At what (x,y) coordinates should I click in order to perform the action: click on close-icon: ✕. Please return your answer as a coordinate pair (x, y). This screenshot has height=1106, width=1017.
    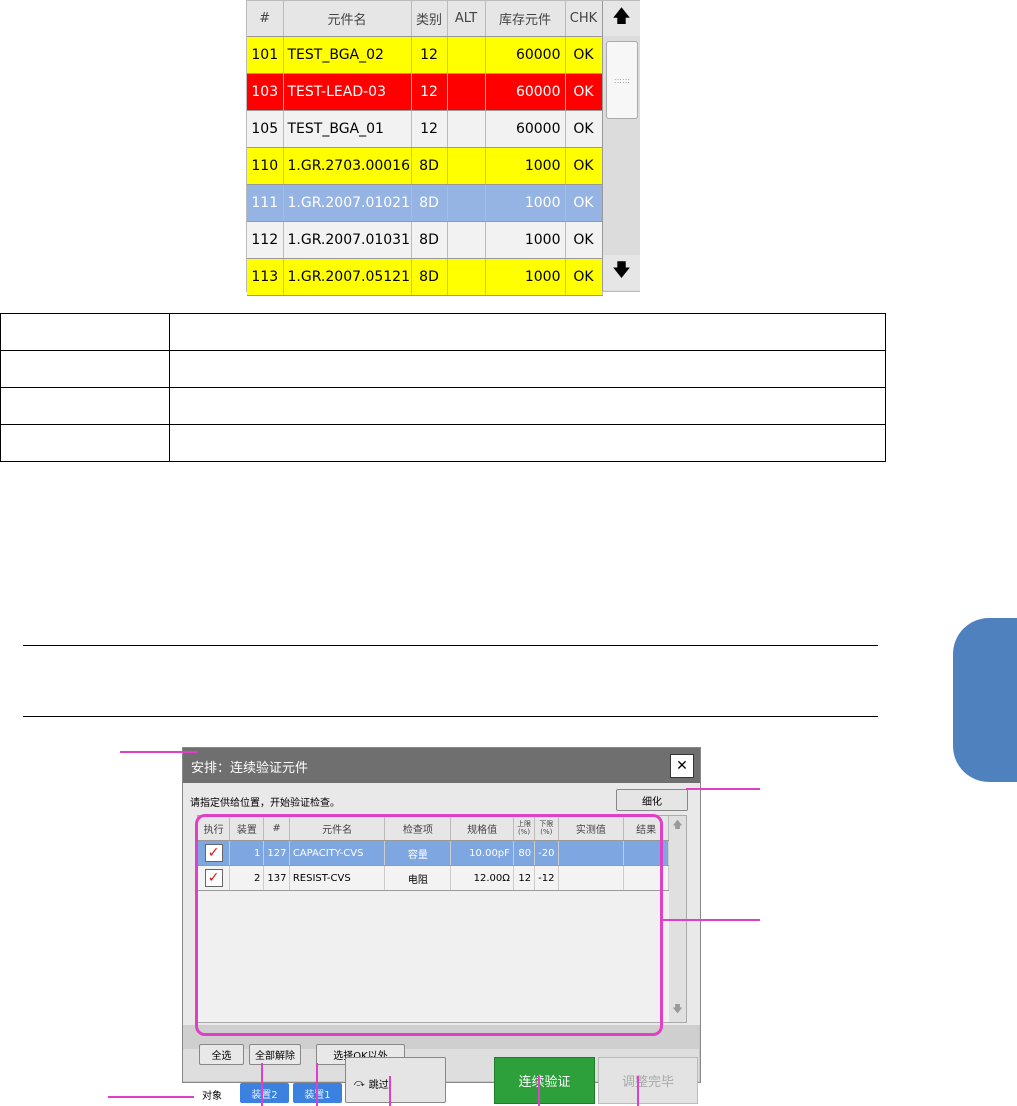
    Looking at the image, I should click on (682, 766).